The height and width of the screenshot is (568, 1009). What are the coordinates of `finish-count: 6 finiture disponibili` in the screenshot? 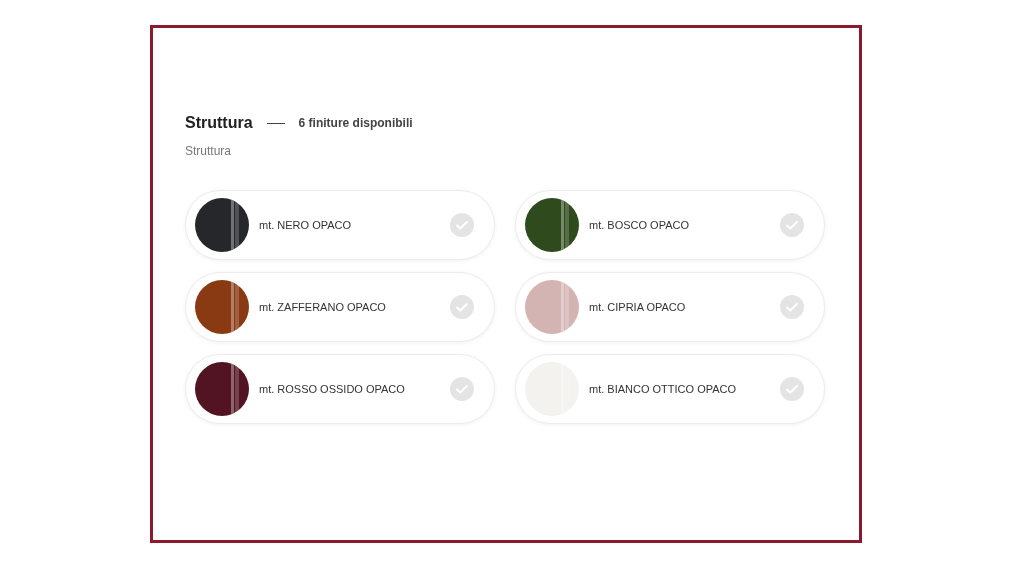 It's located at (355, 123).